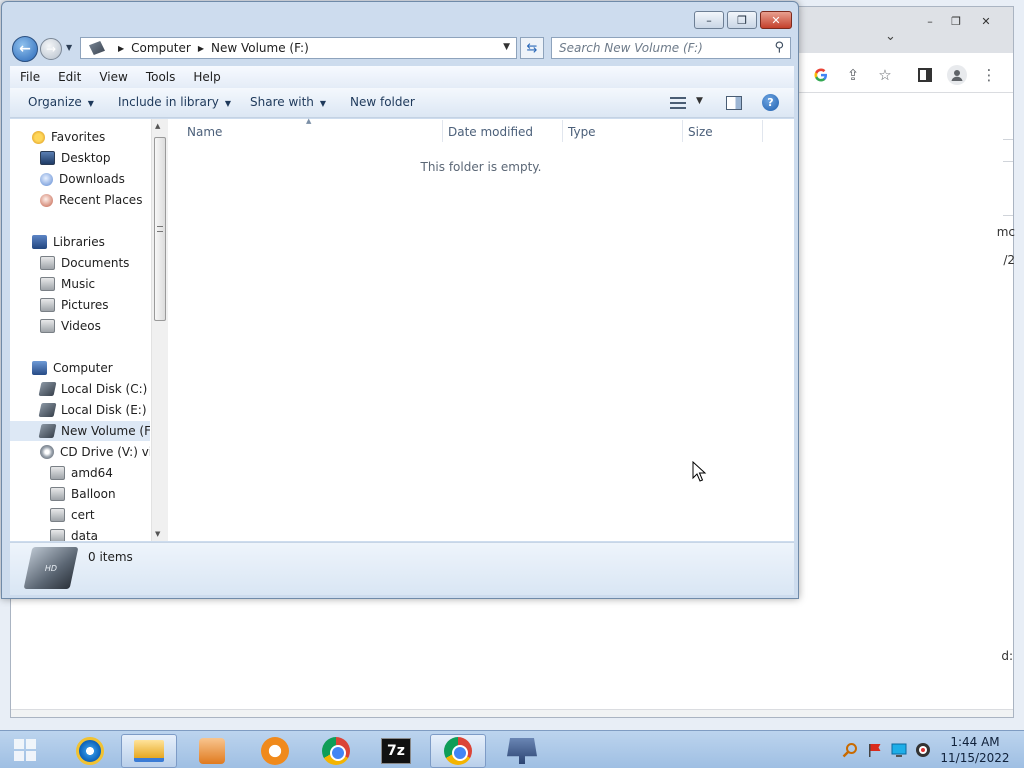  Describe the element at coordinates (382, 102) in the screenshot. I see `new-folder-button: New folder` at that location.